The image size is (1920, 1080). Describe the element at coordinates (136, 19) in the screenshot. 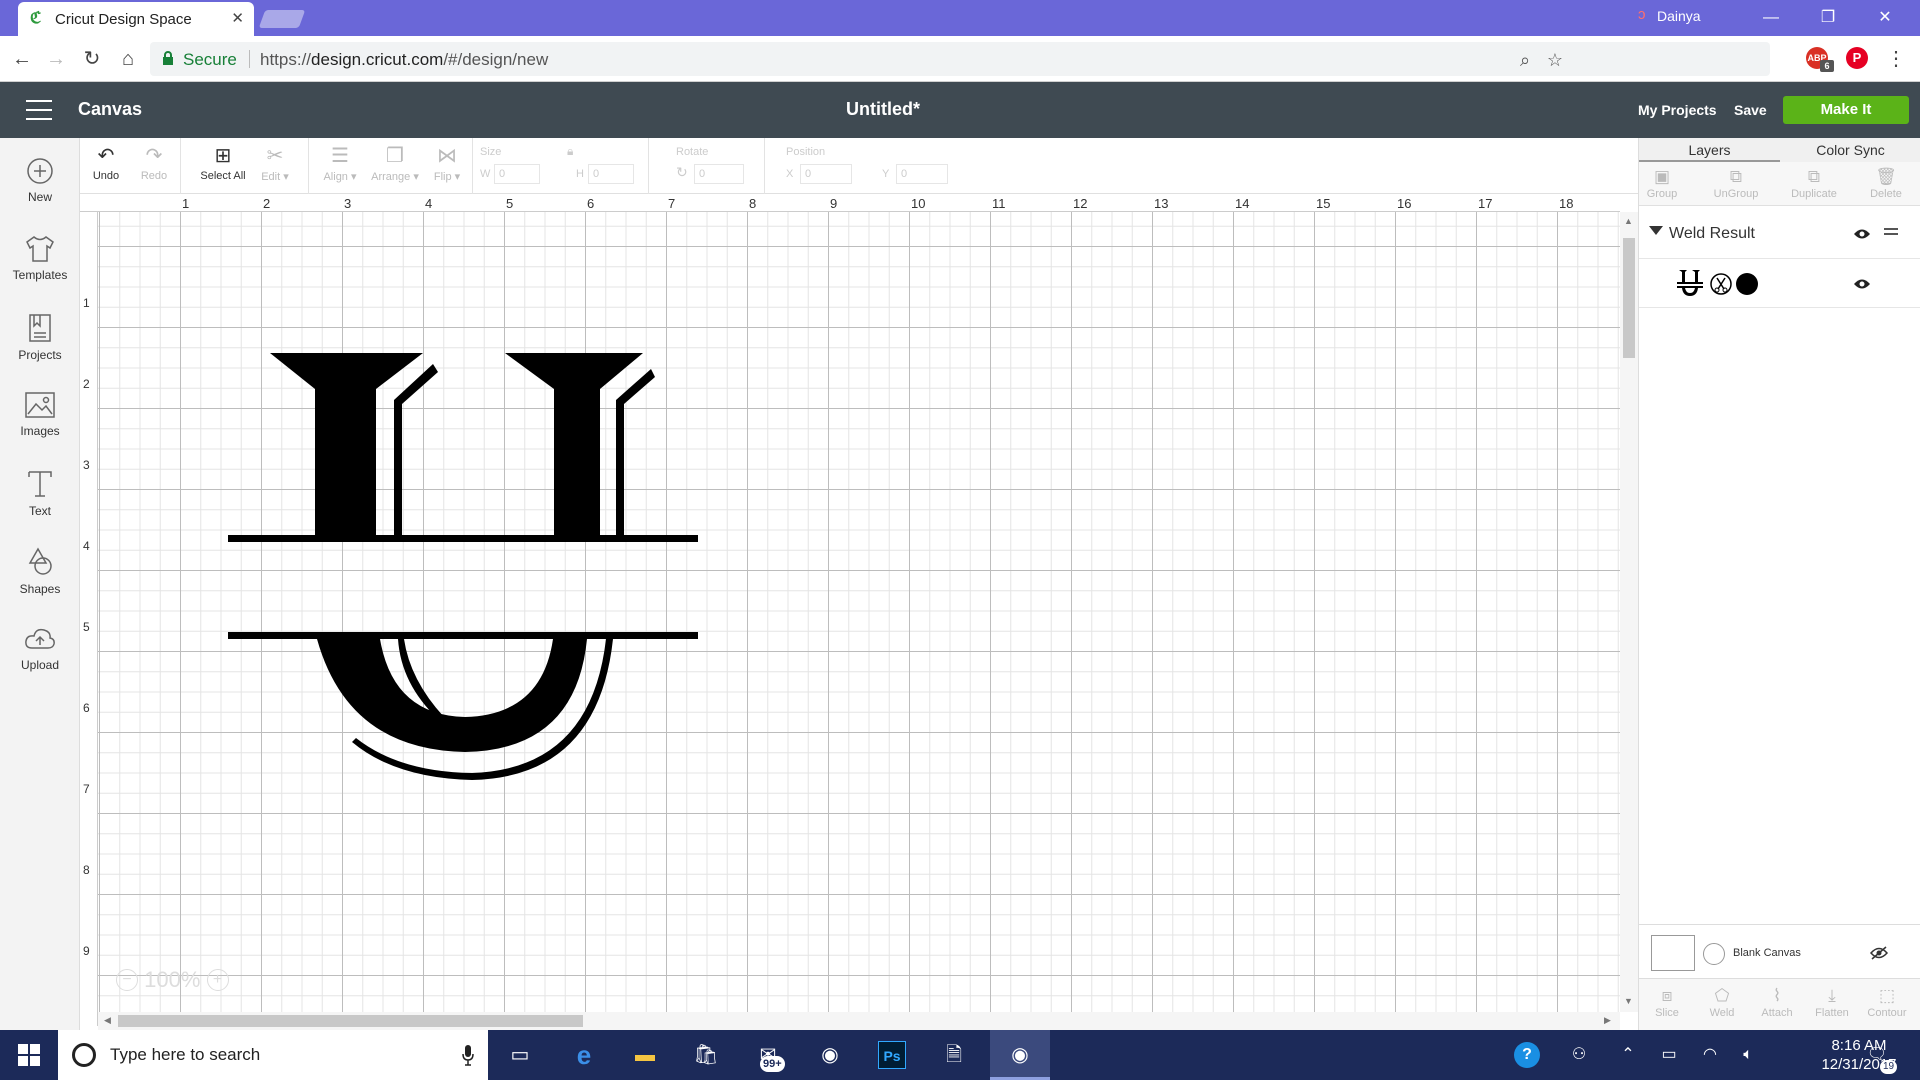

I see `browser-tab-active: ℭ Cricut Design Space ✕` at that location.